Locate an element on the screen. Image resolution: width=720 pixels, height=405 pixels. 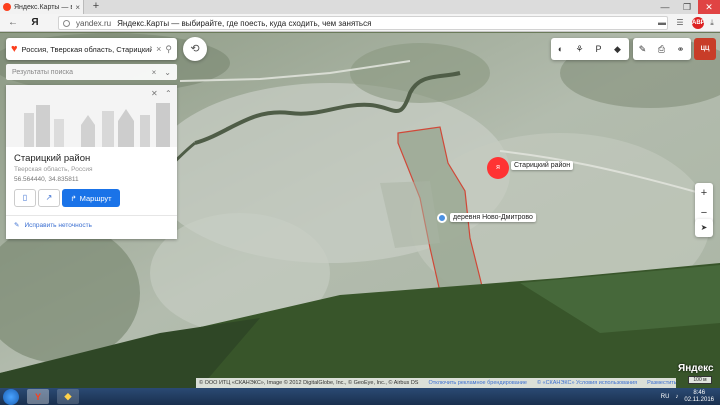
download-icon: ⤓ is located at coordinates (712, 23).